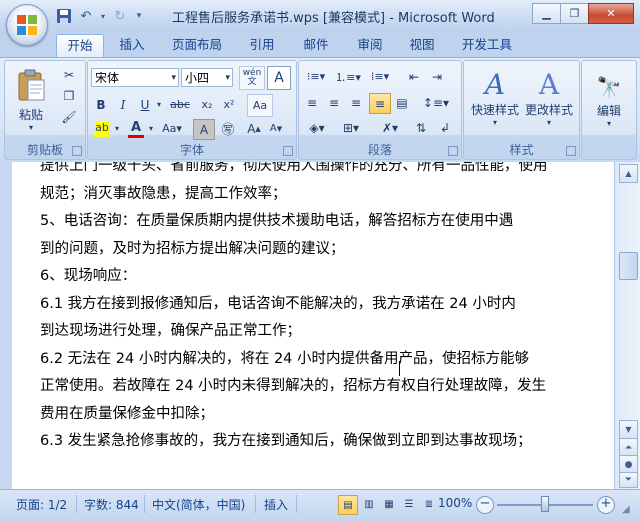 This screenshot has height=522, width=640. What do you see at coordinates (402, 102) in the screenshot?
I see `distributed-button: ▤` at bounding box center [402, 102].